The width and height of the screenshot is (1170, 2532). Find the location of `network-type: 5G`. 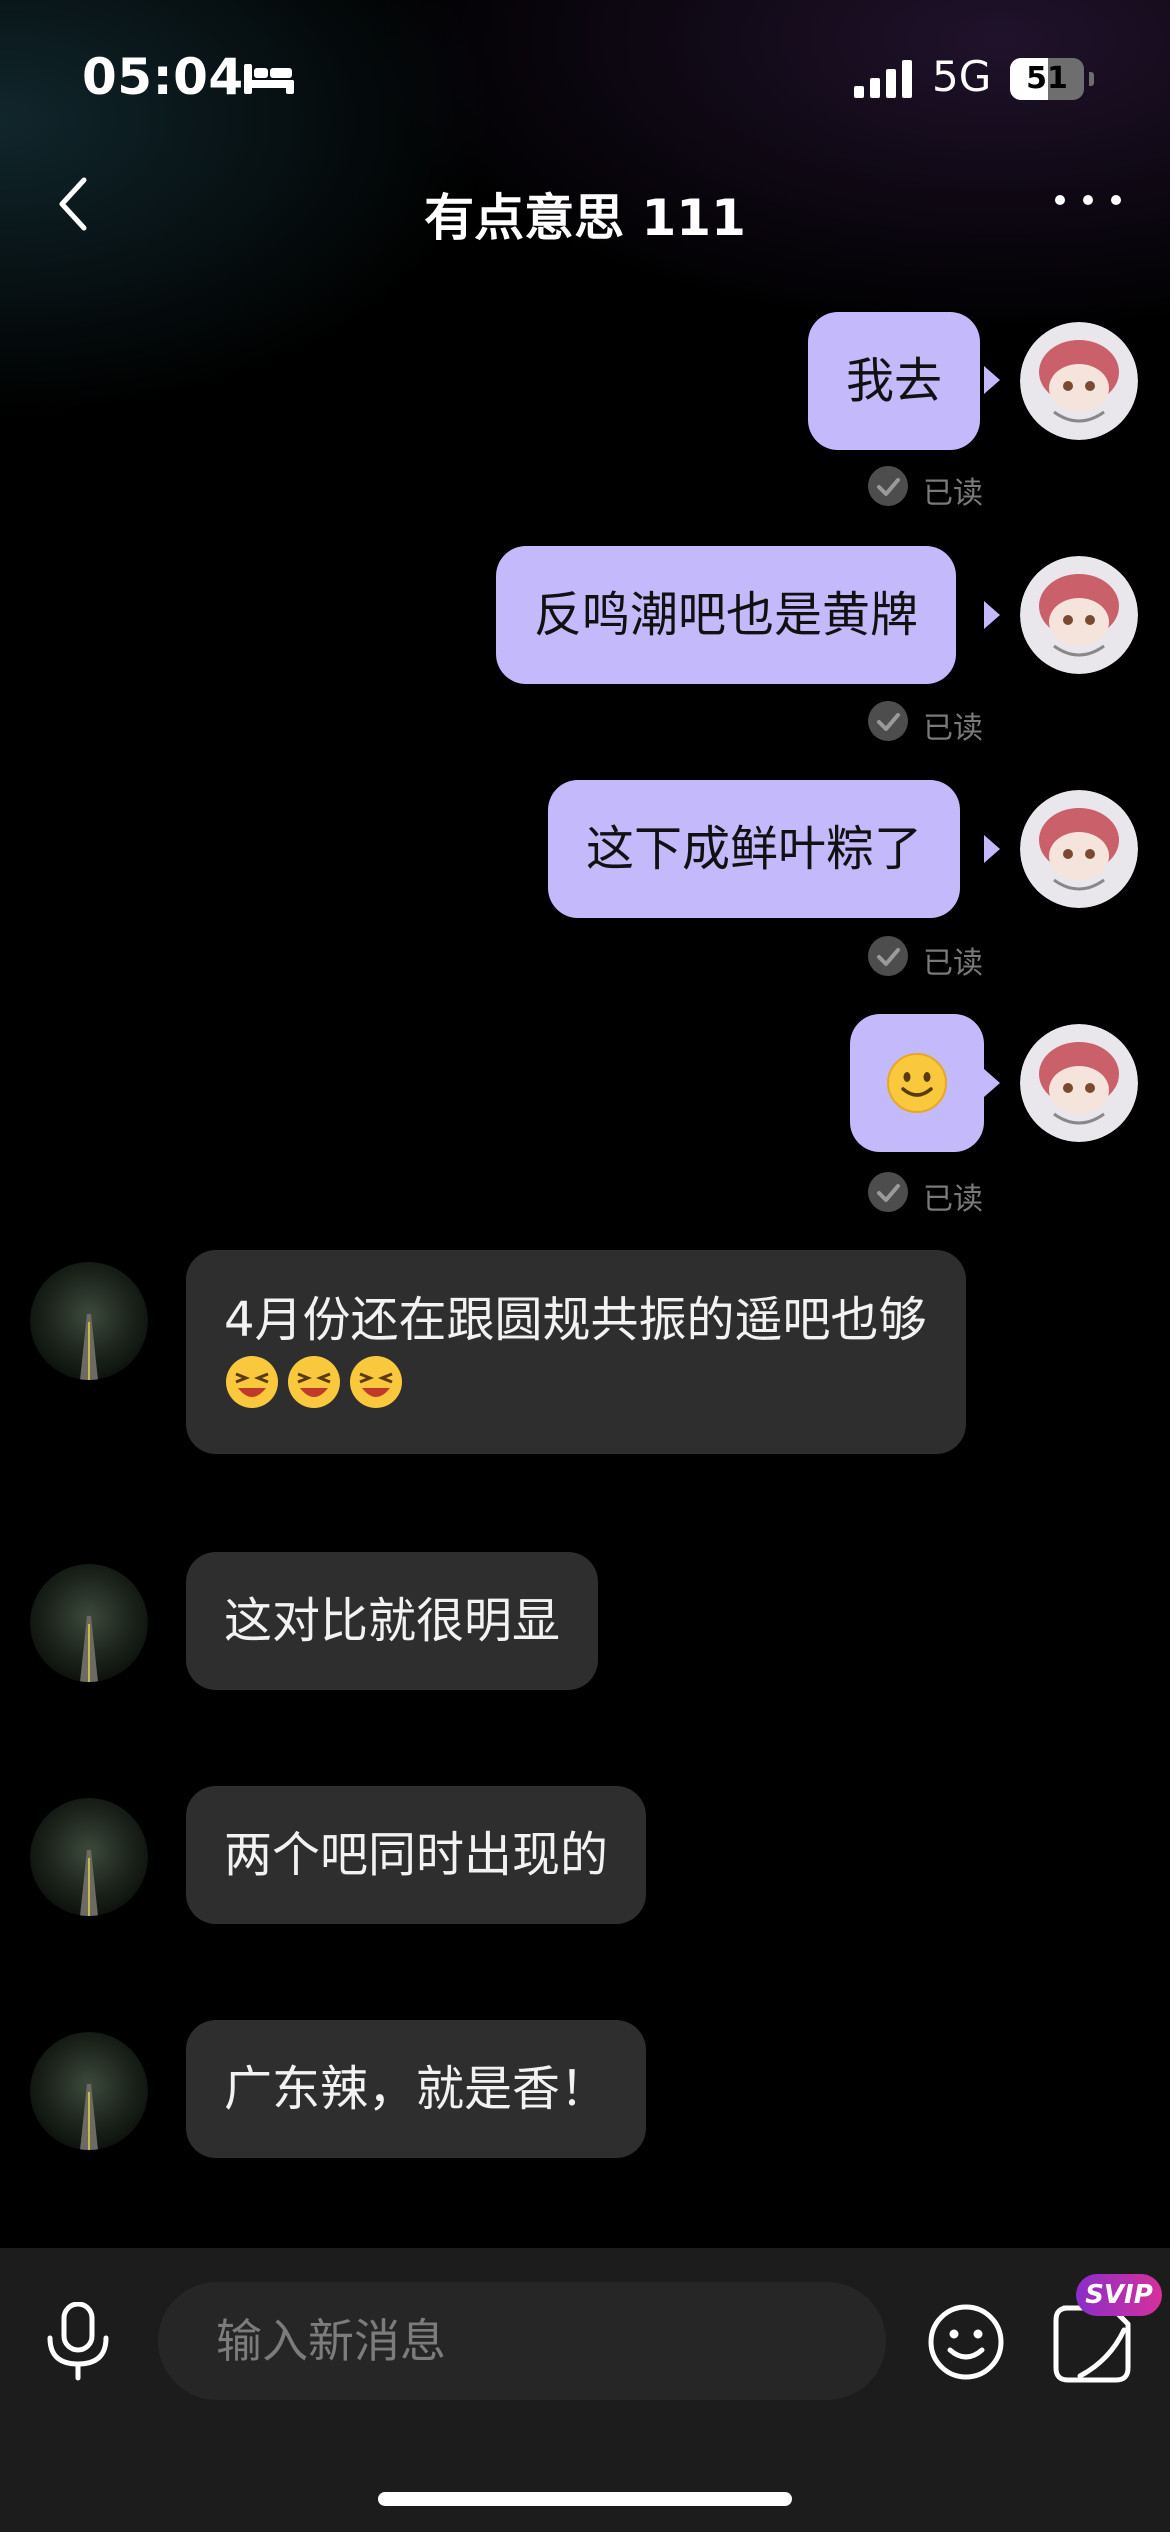

network-type: 5G is located at coordinates (962, 76).